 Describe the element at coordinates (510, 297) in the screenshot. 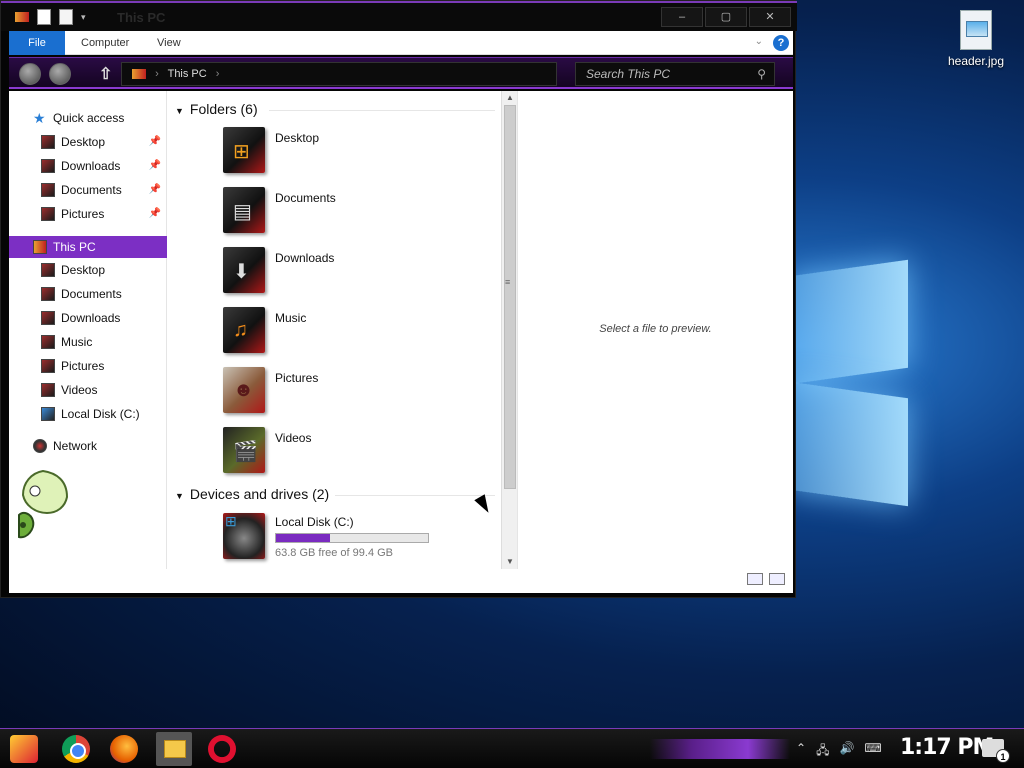

I see `scroll-thumb` at that location.